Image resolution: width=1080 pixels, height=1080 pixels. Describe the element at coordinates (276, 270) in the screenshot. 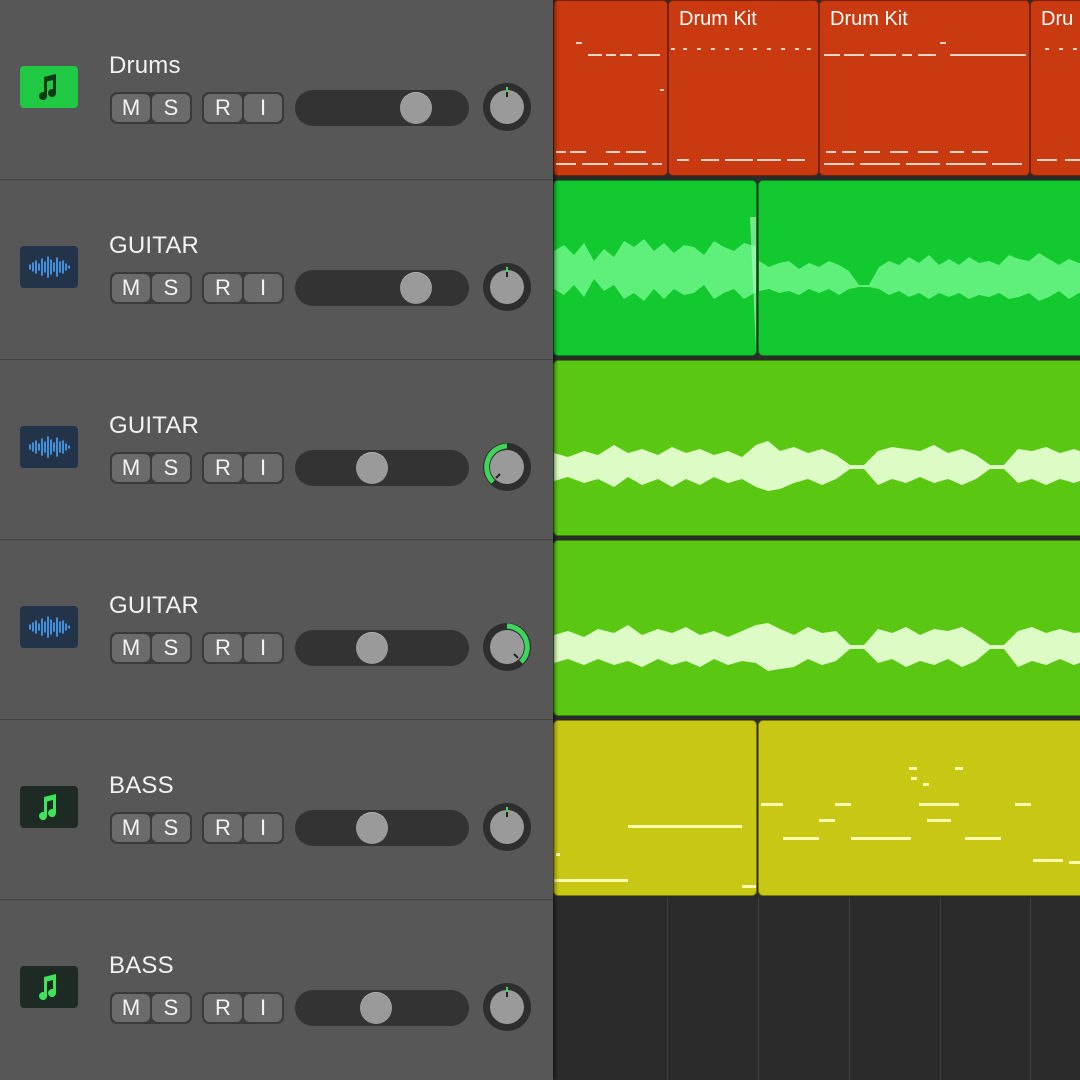

I see `track-header-guitar-1: GUITAR M S R I` at that location.